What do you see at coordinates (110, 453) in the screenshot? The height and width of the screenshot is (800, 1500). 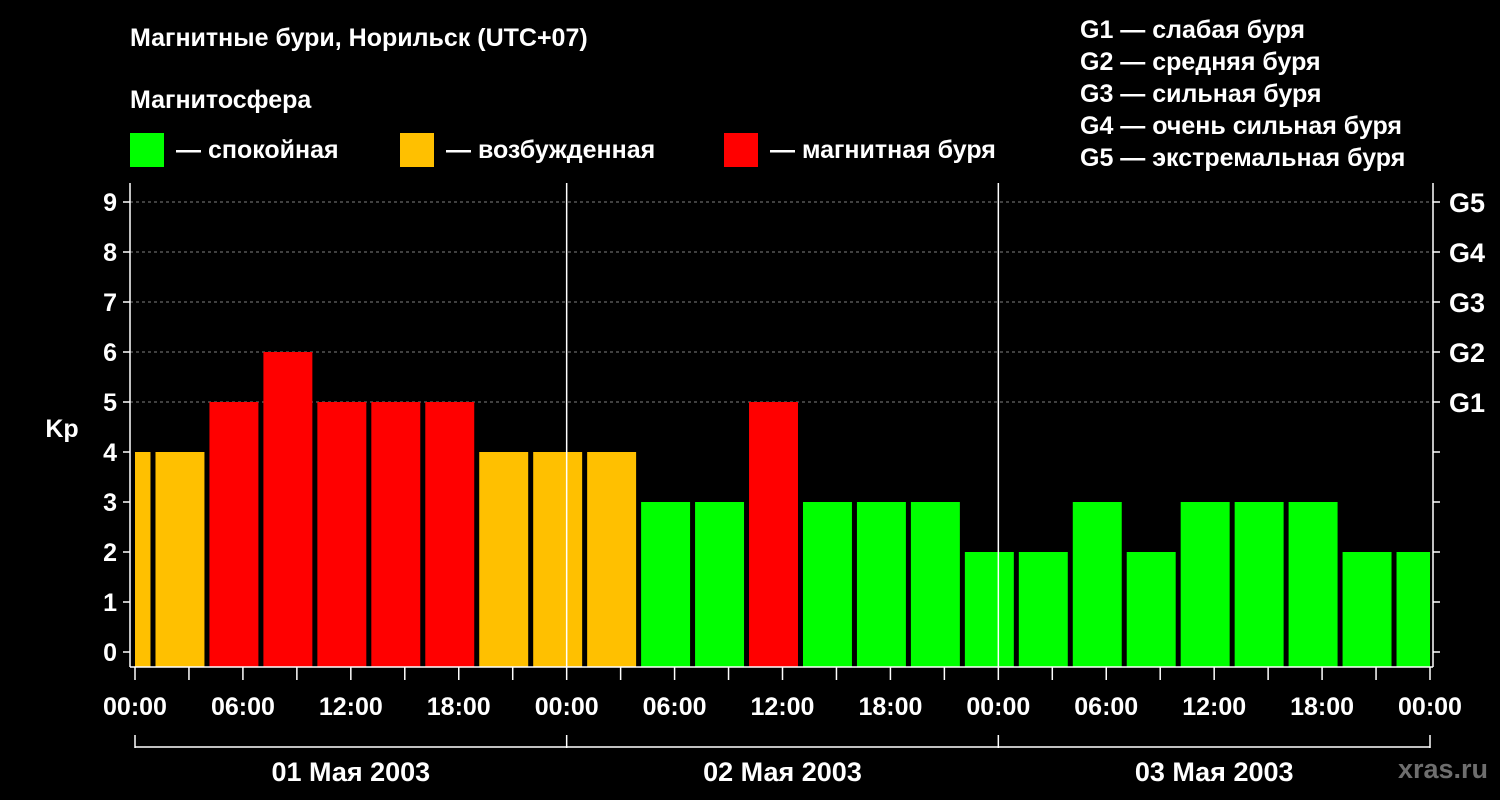 I see `y-tick-label: 4` at bounding box center [110, 453].